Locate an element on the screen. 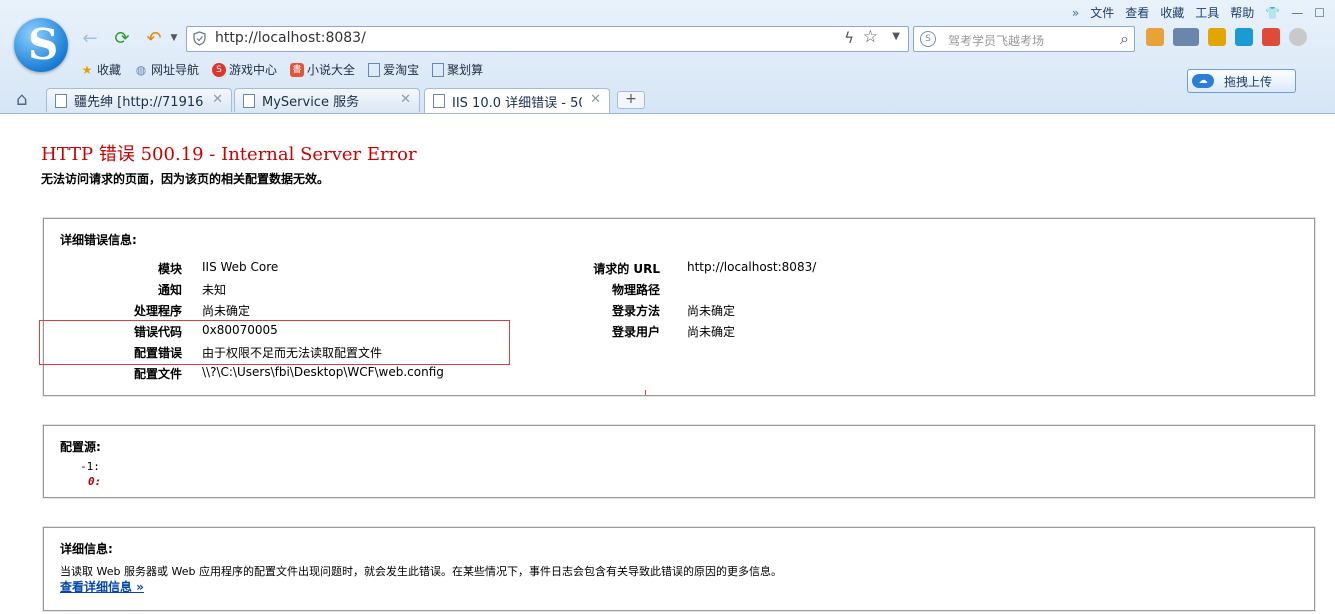 The image size is (1335, 614). fav-item-juhuasuan: 聚划算 is located at coordinates (457, 69).